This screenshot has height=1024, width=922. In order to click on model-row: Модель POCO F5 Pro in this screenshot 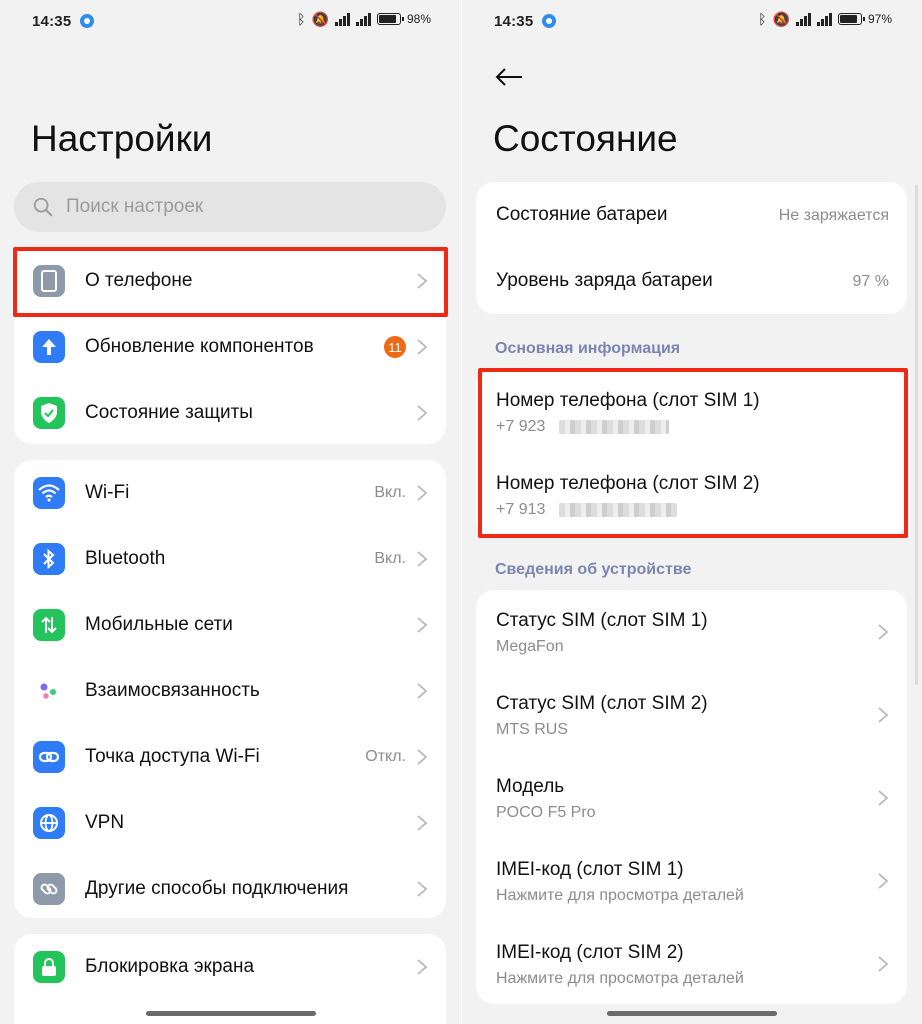, I will do `click(691, 797)`.